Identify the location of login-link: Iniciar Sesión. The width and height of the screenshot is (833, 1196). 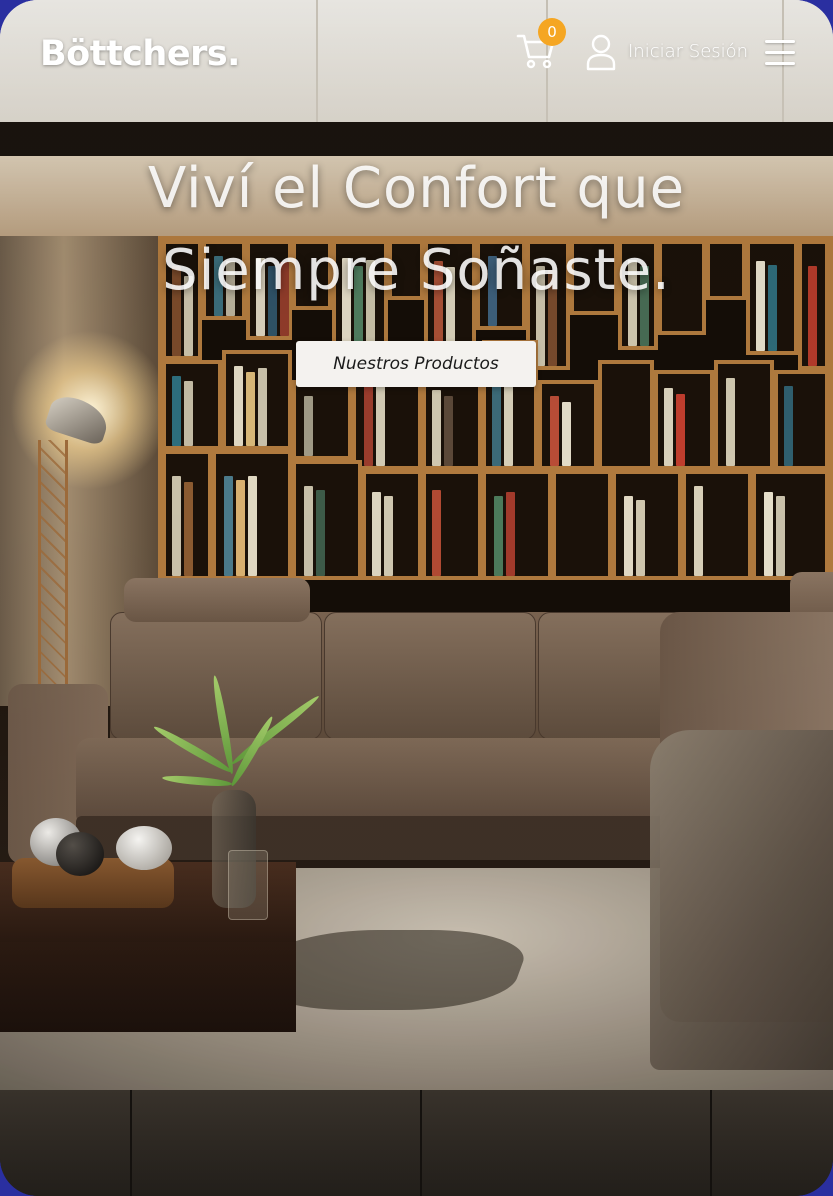
(688, 51).